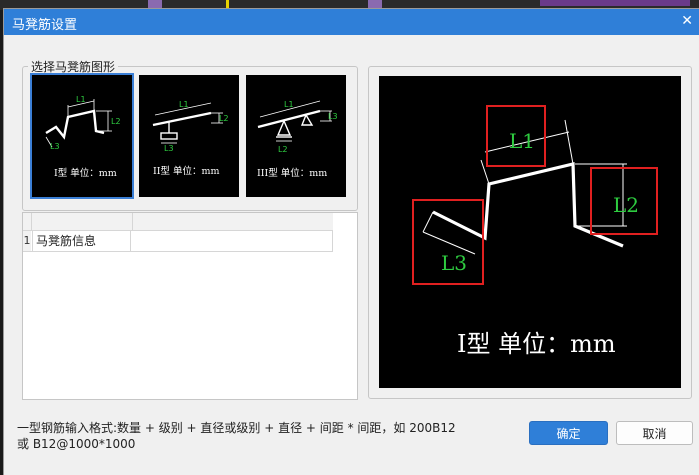  What do you see at coordinates (81, 241) in the screenshot?
I see `row-name-cell: 马凳筋信息` at bounding box center [81, 241].